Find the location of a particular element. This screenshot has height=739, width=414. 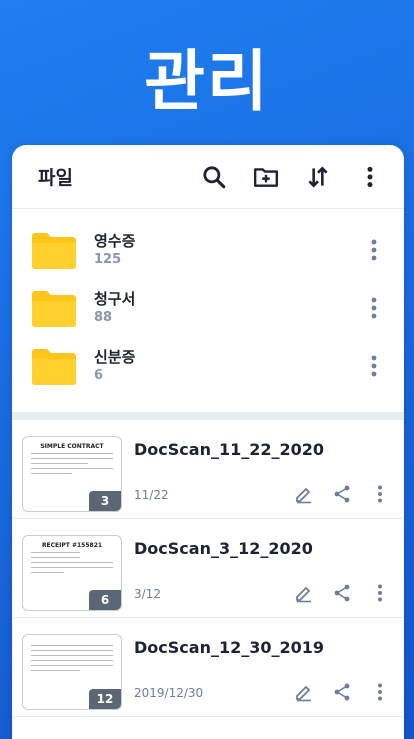

page-title: 관리 is located at coordinates (207, 81).